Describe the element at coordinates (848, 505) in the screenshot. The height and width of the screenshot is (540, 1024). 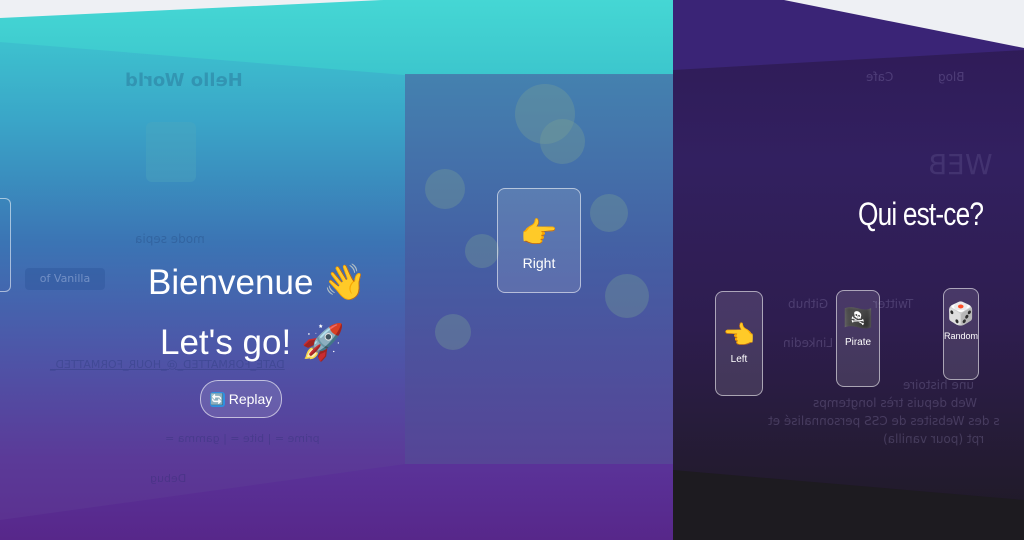
I see `floor-right` at that location.